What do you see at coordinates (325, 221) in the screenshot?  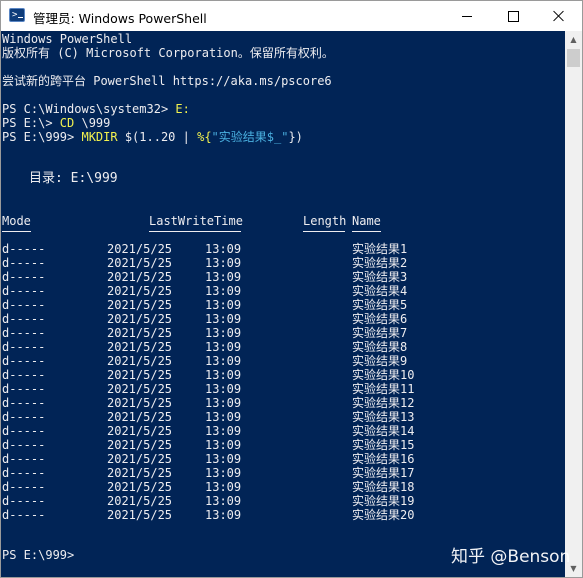 I see `header-length: Length` at bounding box center [325, 221].